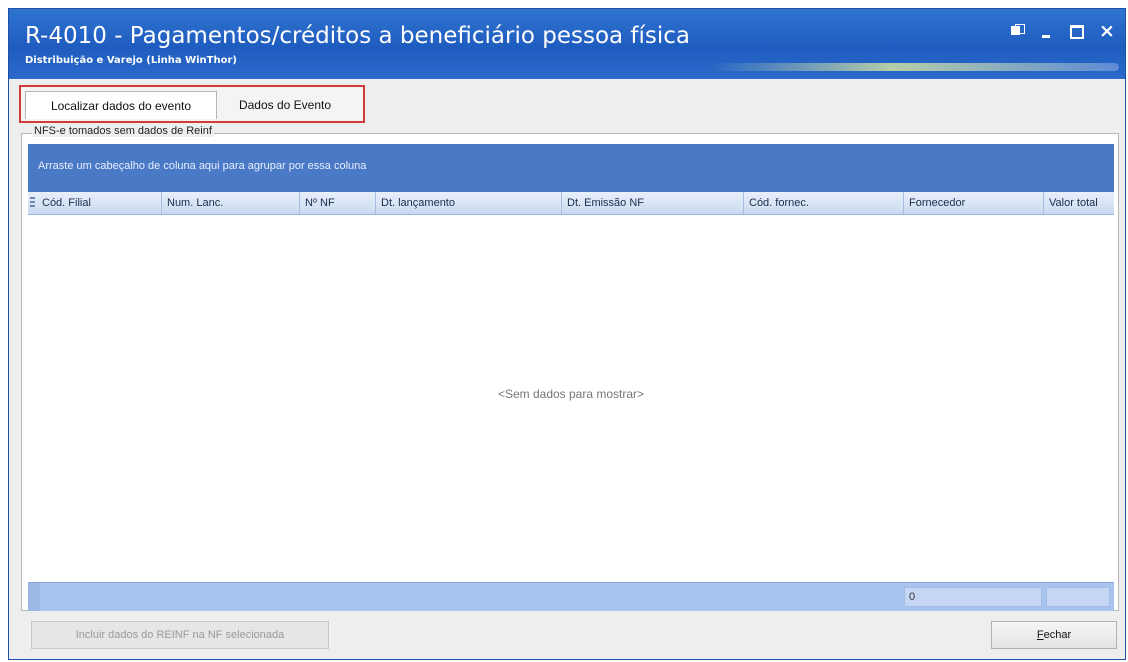  What do you see at coordinates (1077, 31) in the screenshot?
I see `maximize-icon` at bounding box center [1077, 31].